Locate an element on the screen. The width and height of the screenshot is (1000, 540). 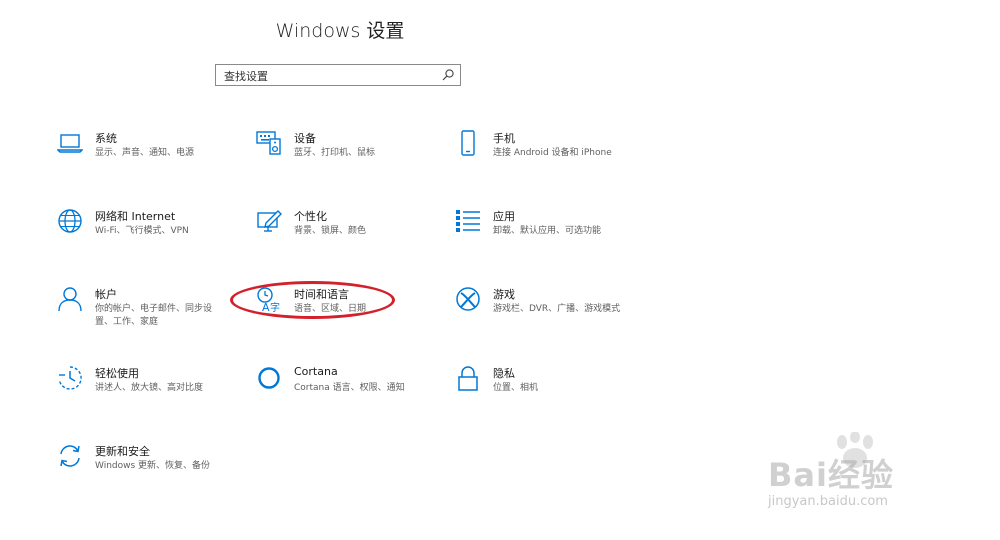
tile-description: Cortana 语言、权限、通知 is located at coordinates (349, 388).